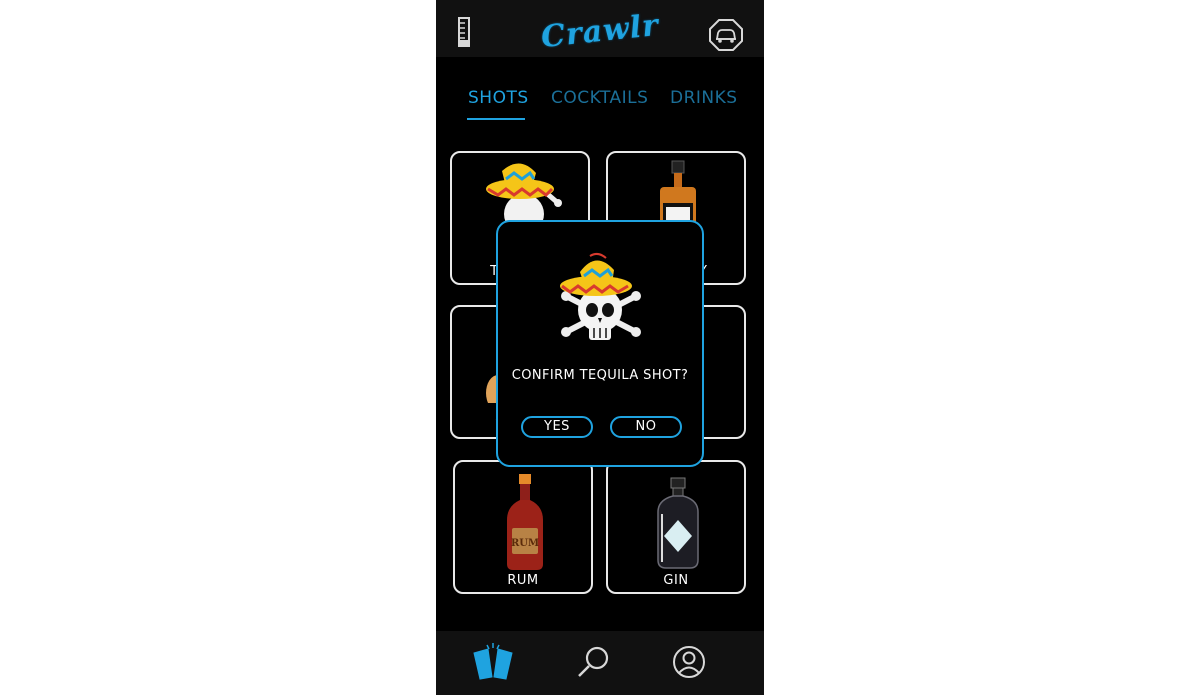  What do you see at coordinates (646, 427) in the screenshot?
I see `no-button: NO` at bounding box center [646, 427].